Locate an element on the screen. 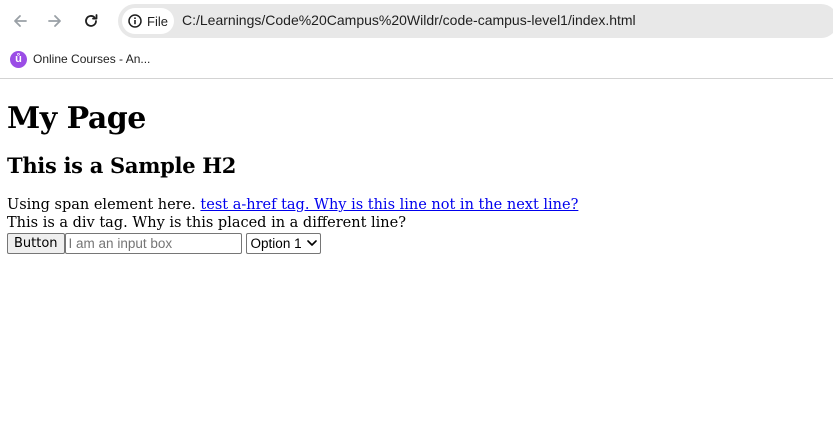 The height and width of the screenshot is (441, 833). reload-button is located at coordinates (91, 21).